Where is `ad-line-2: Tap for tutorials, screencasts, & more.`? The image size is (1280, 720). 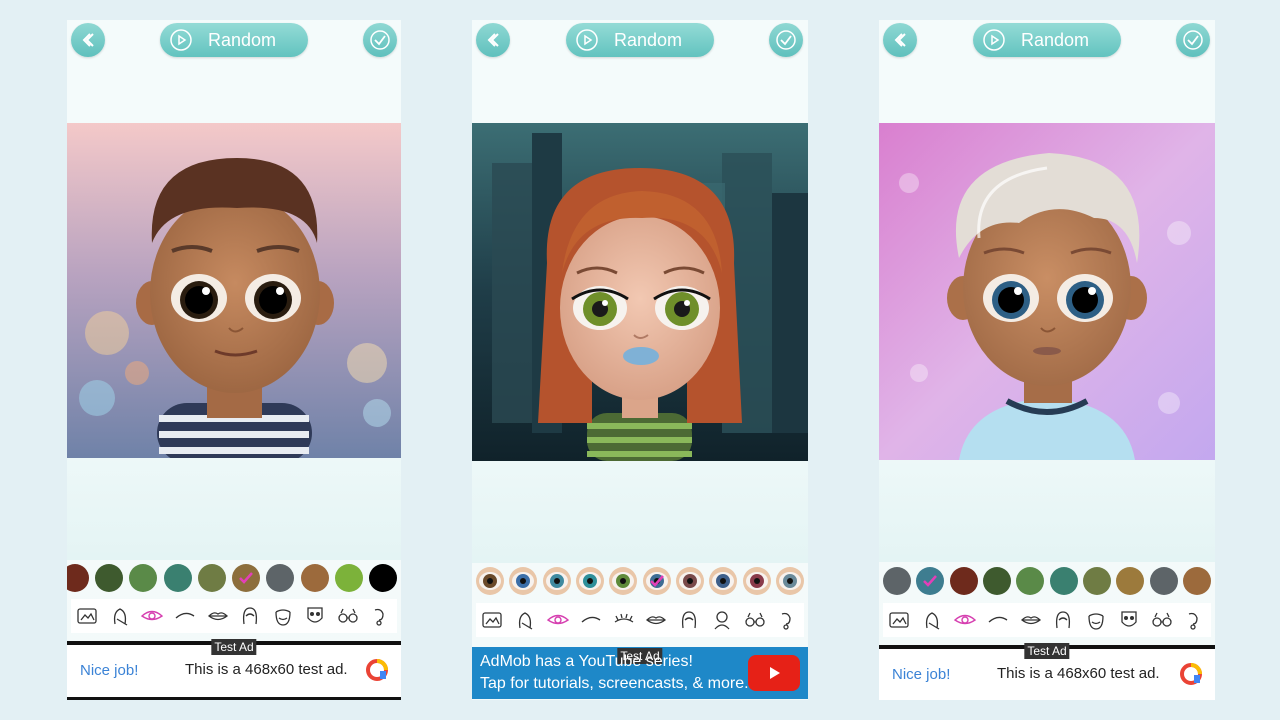
ad-line-2: Tap for tutorials, screencasts, & more. is located at coordinates (614, 684).